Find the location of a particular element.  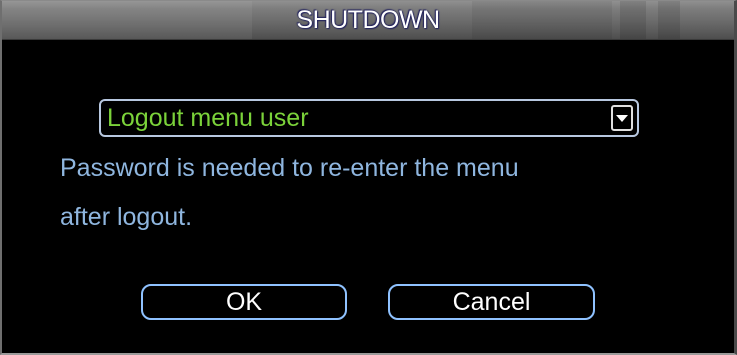

dropdown-toggle is located at coordinates (622, 118).